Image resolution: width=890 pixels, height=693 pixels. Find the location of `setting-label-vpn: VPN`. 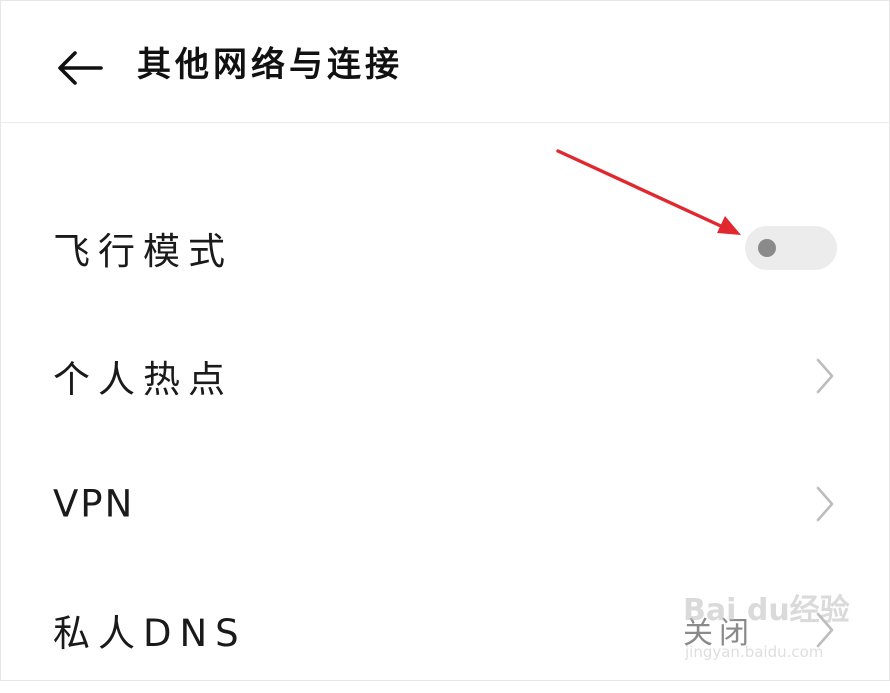

setting-label-vpn: VPN is located at coordinates (94, 504).